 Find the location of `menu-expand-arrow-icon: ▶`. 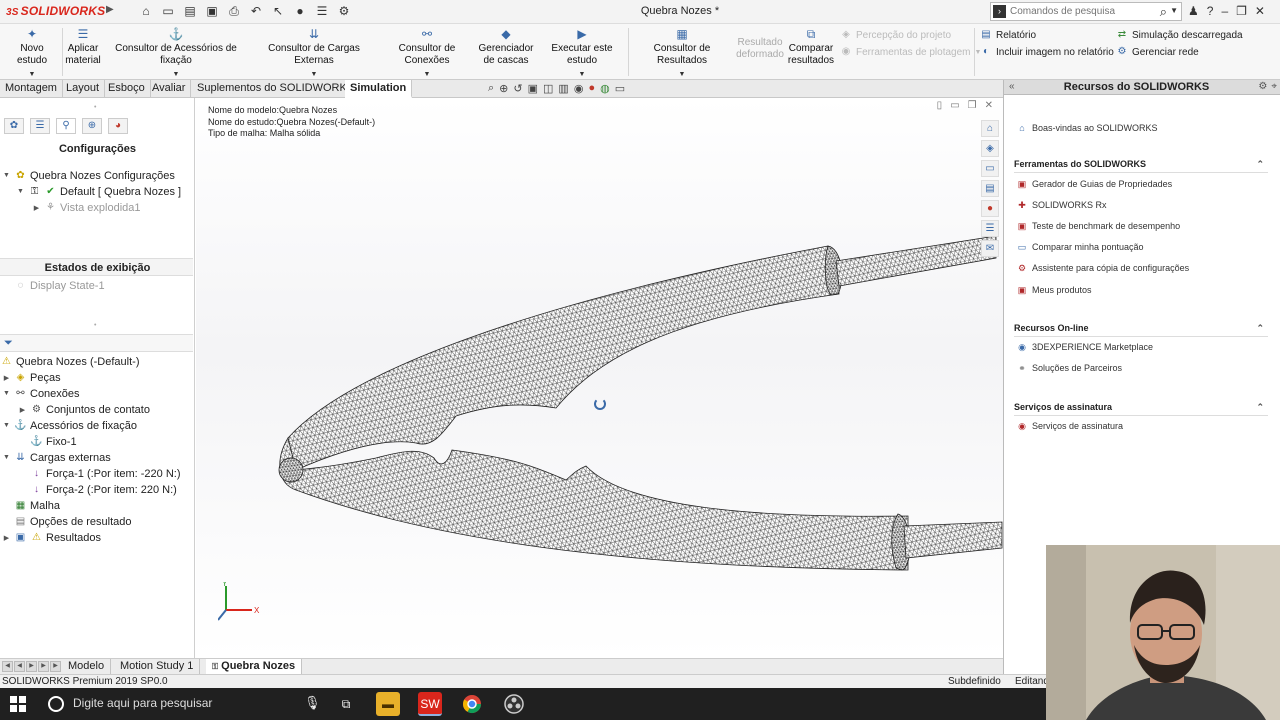

menu-expand-arrow-icon: ▶ is located at coordinates (110, 9).